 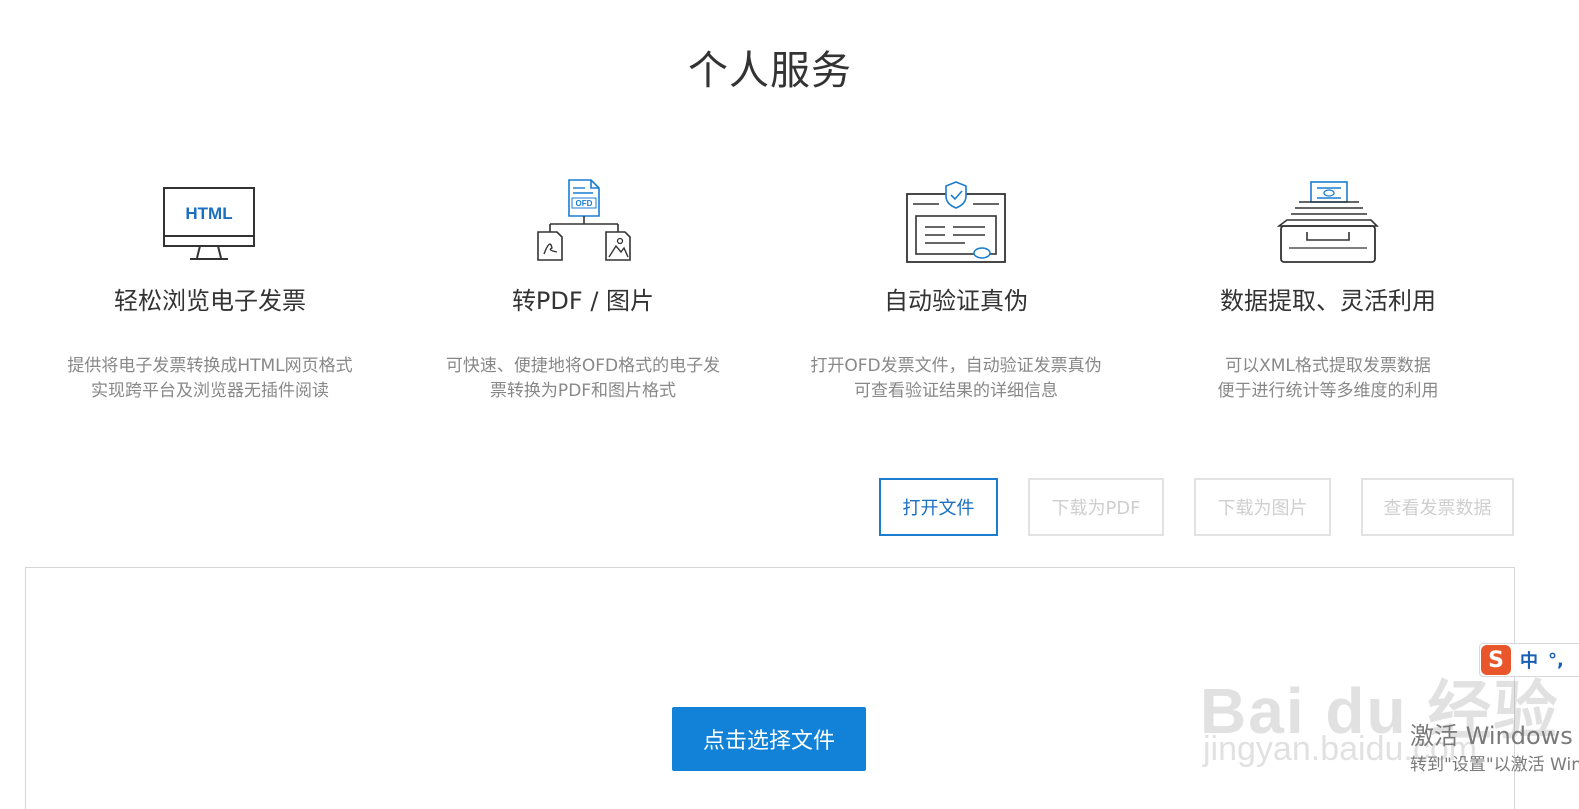 What do you see at coordinates (1328, 218) in the screenshot?
I see `data-drawer-icon` at bounding box center [1328, 218].